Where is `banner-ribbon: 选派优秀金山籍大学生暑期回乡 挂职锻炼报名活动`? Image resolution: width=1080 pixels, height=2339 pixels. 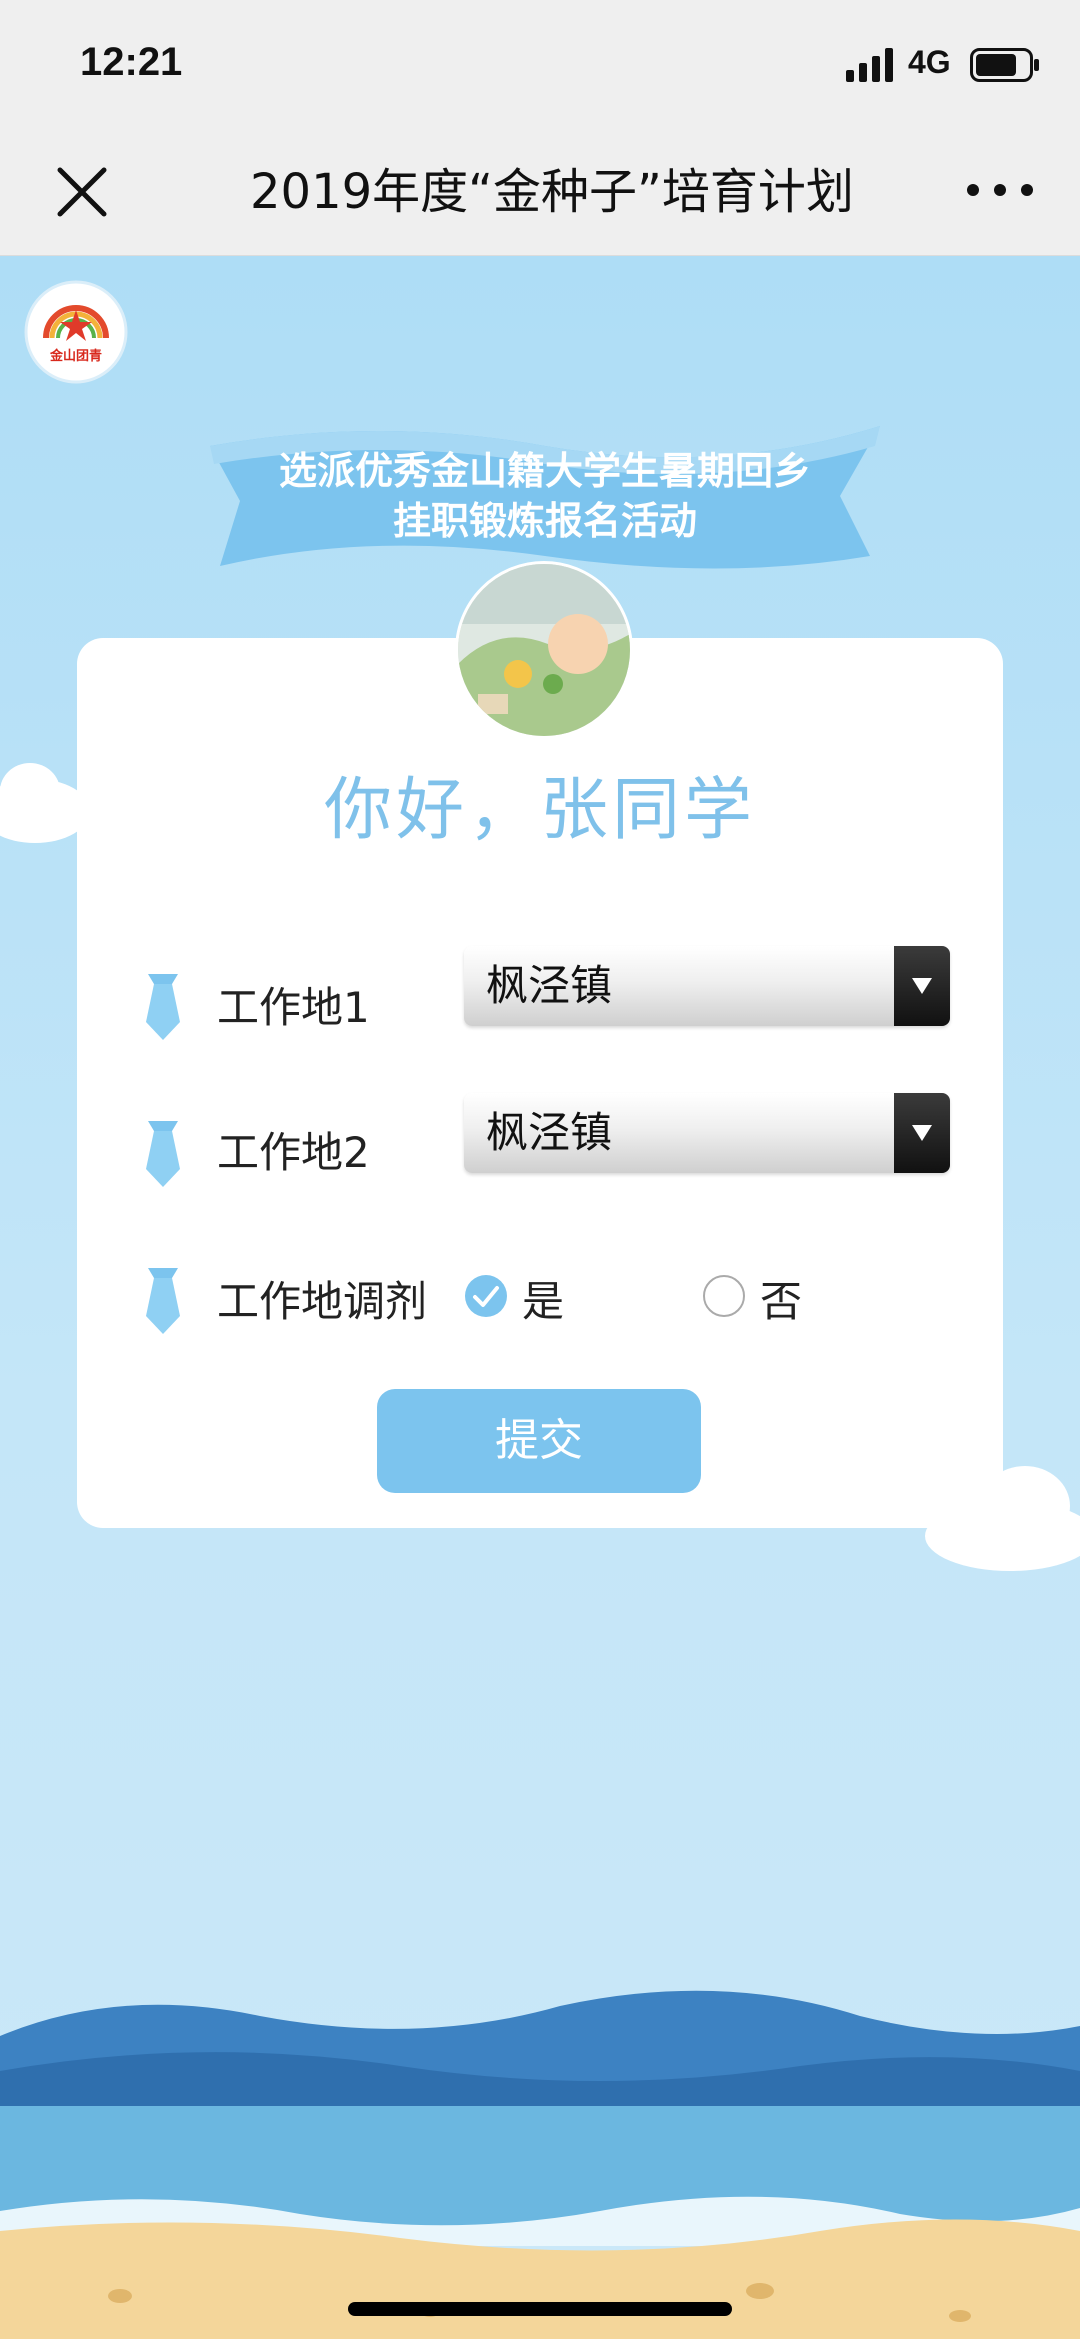
banner-ribbon: 选派优秀金山籍大学生暑期回乡 挂职锻炼报名活动 is located at coordinates (545, 497).